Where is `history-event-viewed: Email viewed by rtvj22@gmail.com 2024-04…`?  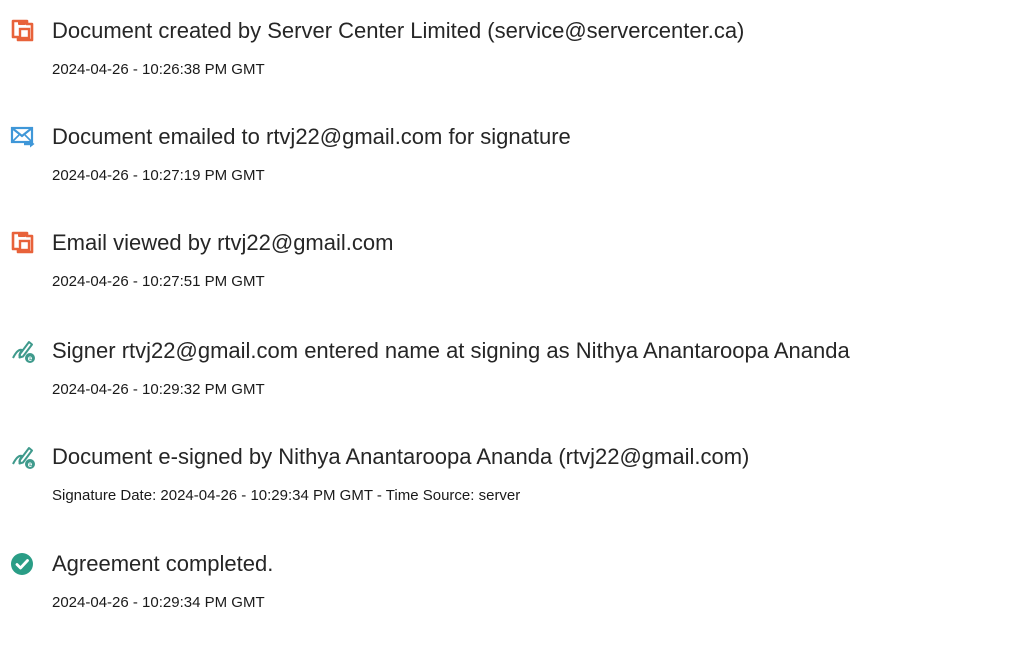 history-event-viewed: Email viewed by rtvj22@gmail.com 2024-04… is located at coordinates (510, 269).